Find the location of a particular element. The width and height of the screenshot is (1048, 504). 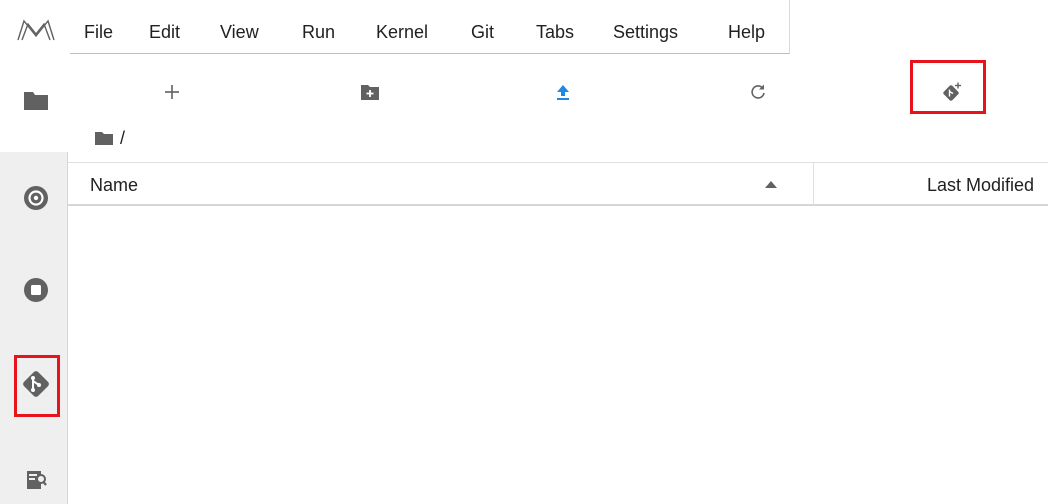

property-inspector-tab is located at coordinates (36, 480).